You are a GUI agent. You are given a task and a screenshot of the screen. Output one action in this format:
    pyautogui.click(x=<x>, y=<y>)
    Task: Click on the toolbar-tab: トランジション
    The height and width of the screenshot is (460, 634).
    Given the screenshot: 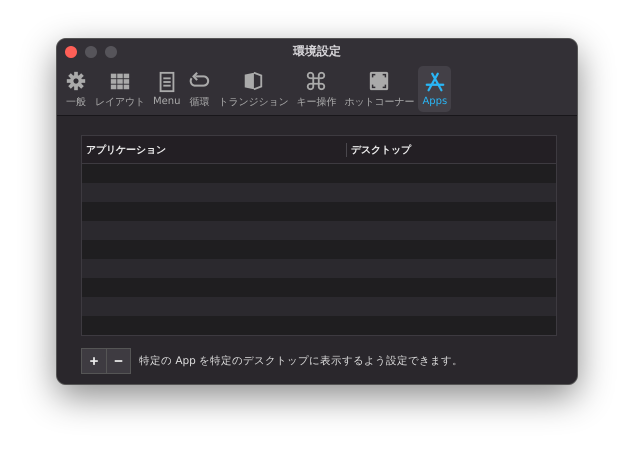 What is the action you would take?
    pyautogui.click(x=253, y=89)
    